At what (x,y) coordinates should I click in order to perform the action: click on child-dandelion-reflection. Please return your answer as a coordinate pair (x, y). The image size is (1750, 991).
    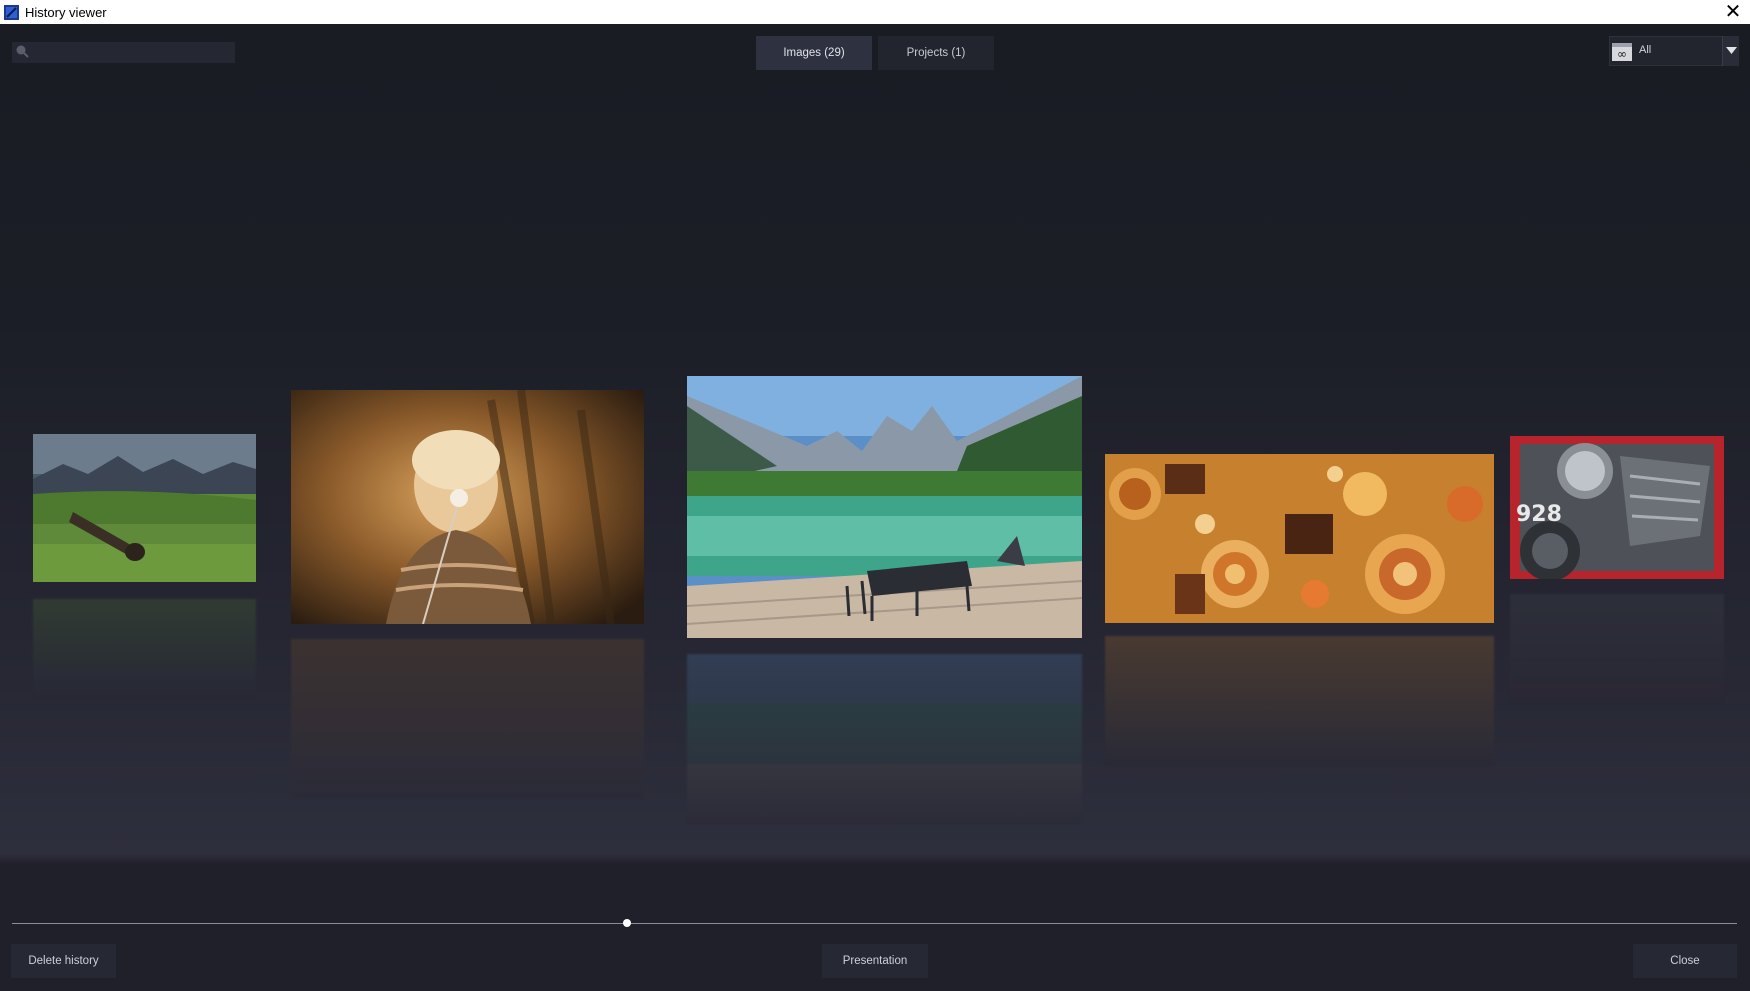
    Looking at the image, I should click on (467, 719).